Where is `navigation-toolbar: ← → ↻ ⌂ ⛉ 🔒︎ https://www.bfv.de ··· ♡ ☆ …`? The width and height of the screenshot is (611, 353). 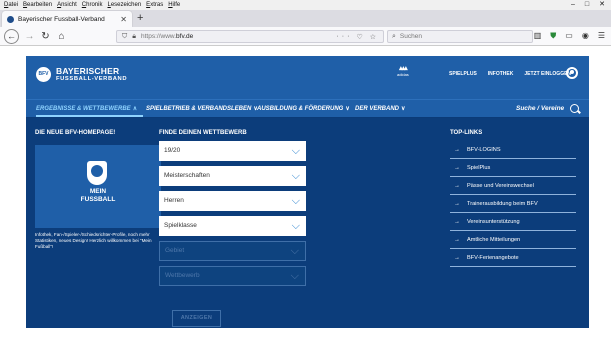 navigation-toolbar: ← → ↻ ⌂ ⛉ 🔒︎ https://www.bfv.de ··· ♡ ☆ … is located at coordinates (305, 36).